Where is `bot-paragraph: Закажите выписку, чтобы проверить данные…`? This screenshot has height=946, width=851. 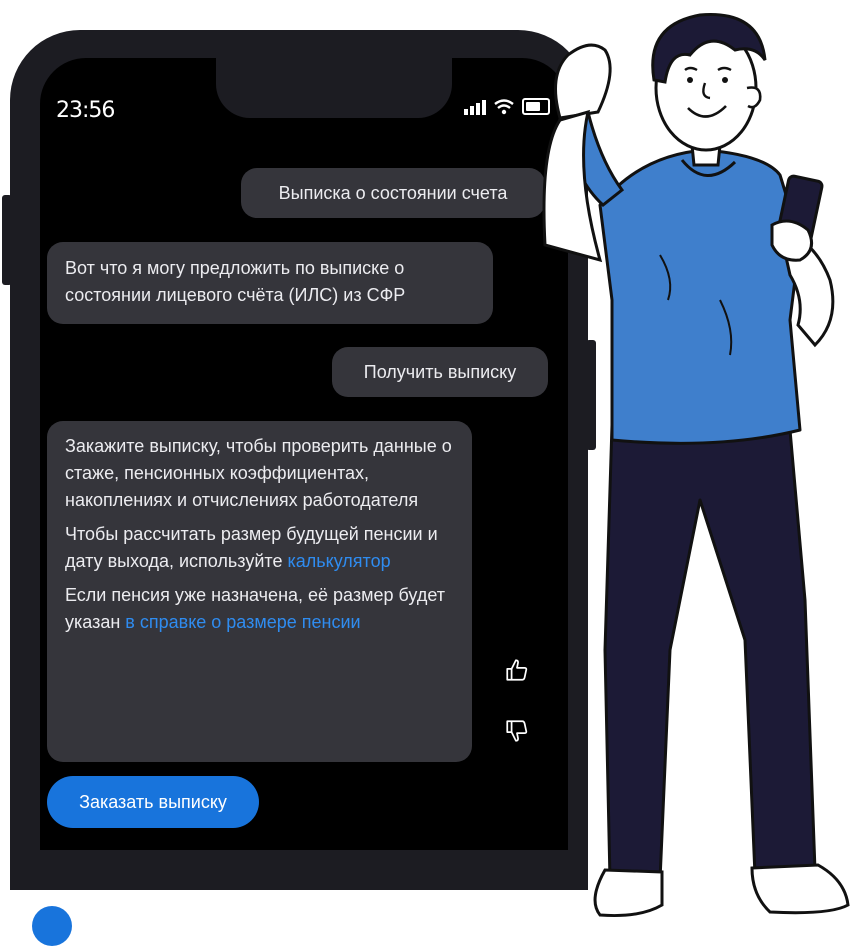 bot-paragraph: Закажите выписку, чтобы проверить данные… is located at coordinates (258, 473).